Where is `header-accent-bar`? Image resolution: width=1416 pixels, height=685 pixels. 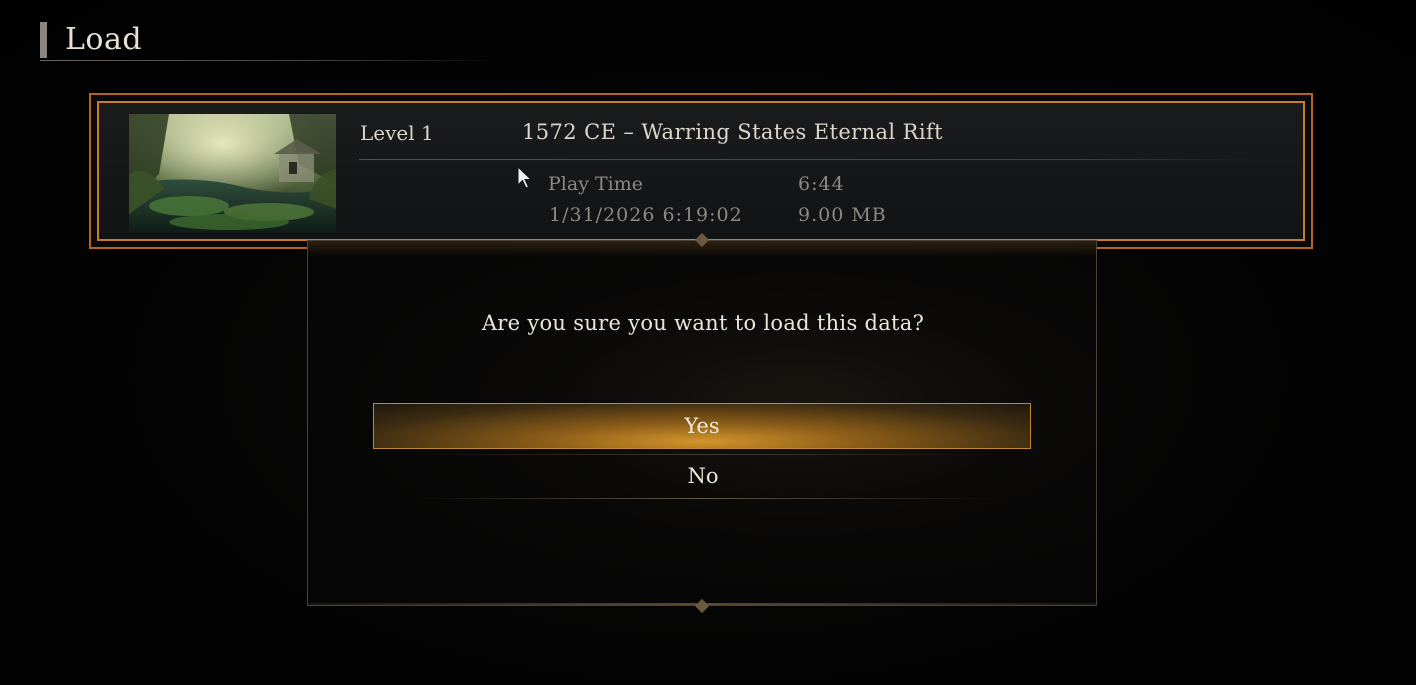 header-accent-bar is located at coordinates (43, 40).